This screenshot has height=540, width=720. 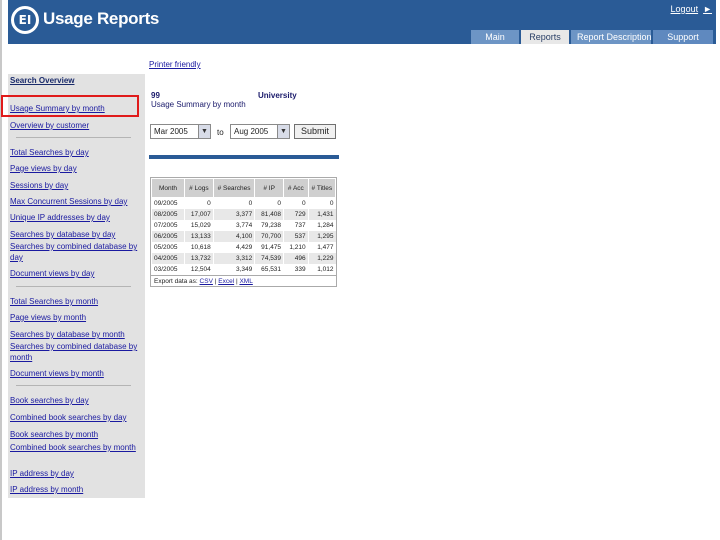 What do you see at coordinates (206, 281) in the screenshot?
I see `export-csv-link: CSV` at bounding box center [206, 281].